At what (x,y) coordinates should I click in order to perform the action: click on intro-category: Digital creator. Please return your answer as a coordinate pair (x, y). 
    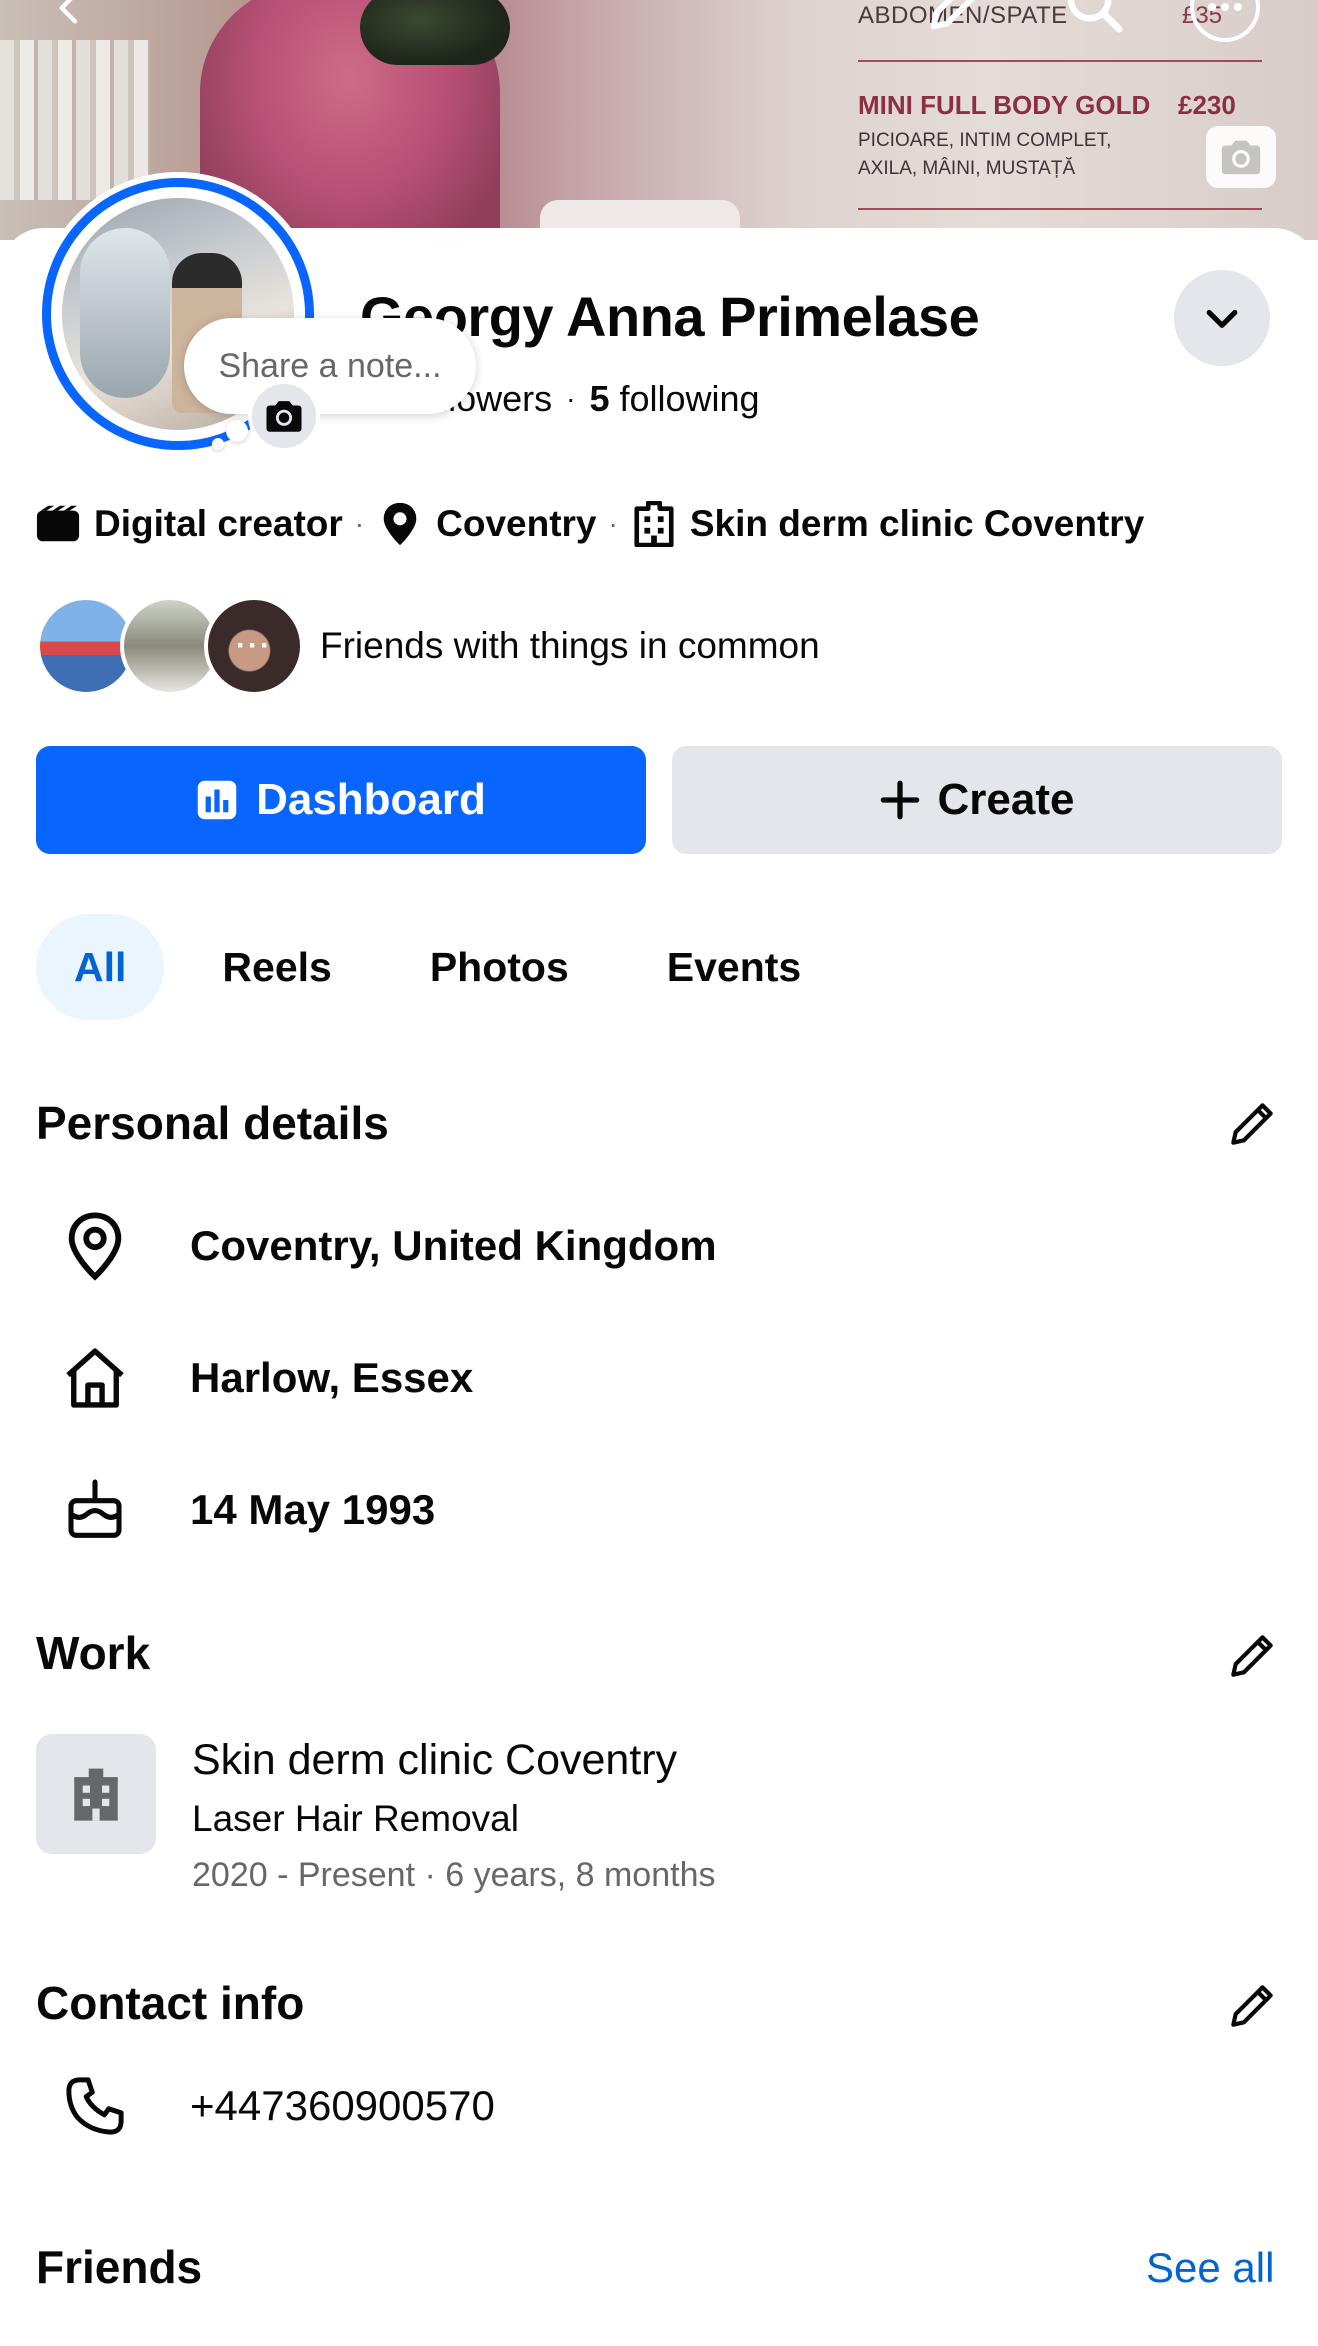
    Looking at the image, I should click on (218, 523).